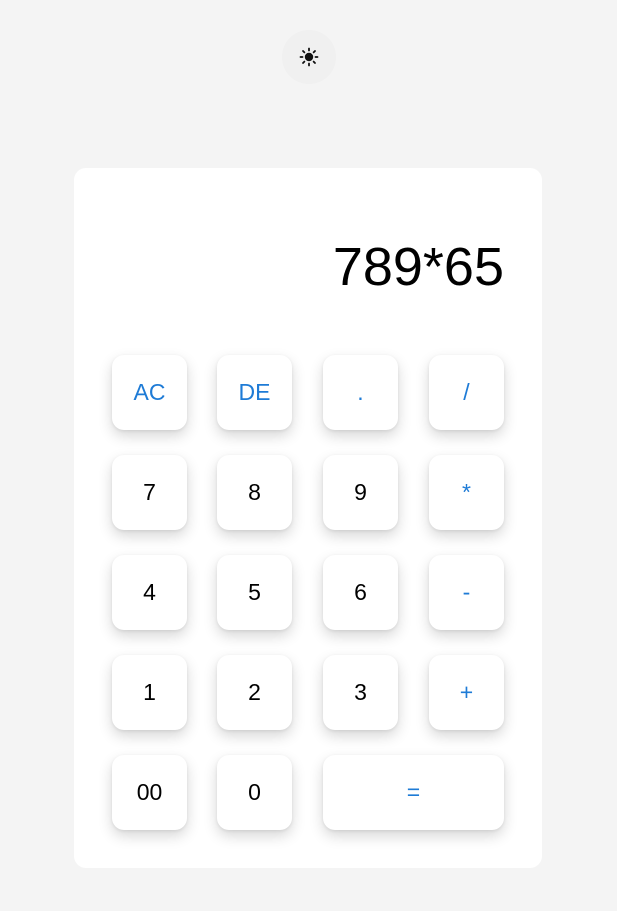 Image resolution: width=617 pixels, height=911 pixels. What do you see at coordinates (418, 267) in the screenshot?
I see `calculator-display: 789*65` at bounding box center [418, 267].